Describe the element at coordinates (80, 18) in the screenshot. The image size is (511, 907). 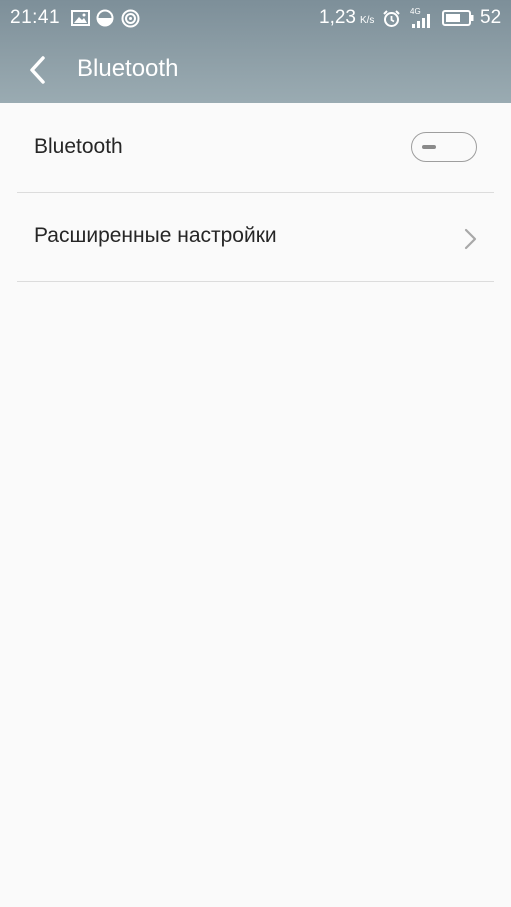
I see `image-icon` at that location.